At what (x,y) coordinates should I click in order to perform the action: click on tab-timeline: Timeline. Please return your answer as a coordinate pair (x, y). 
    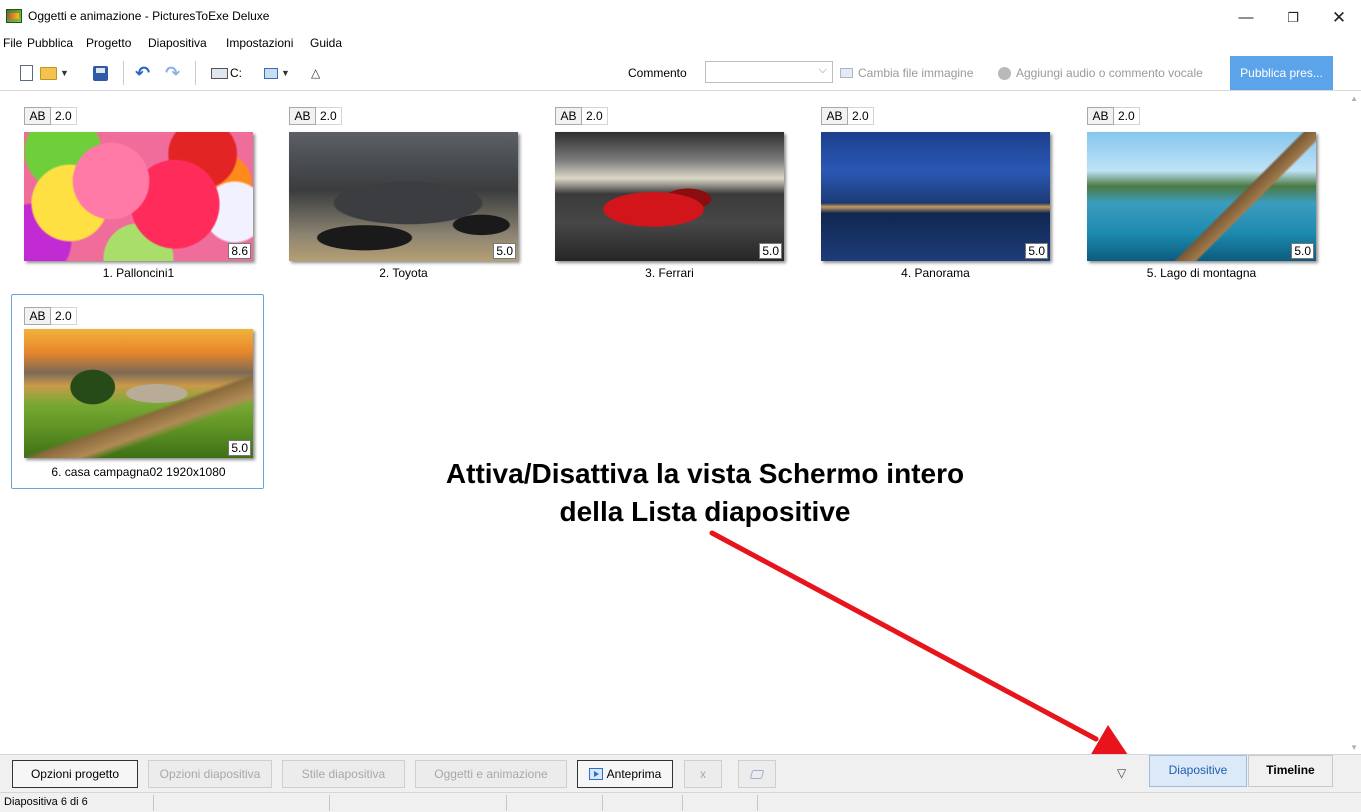
    Looking at the image, I should click on (1290, 771).